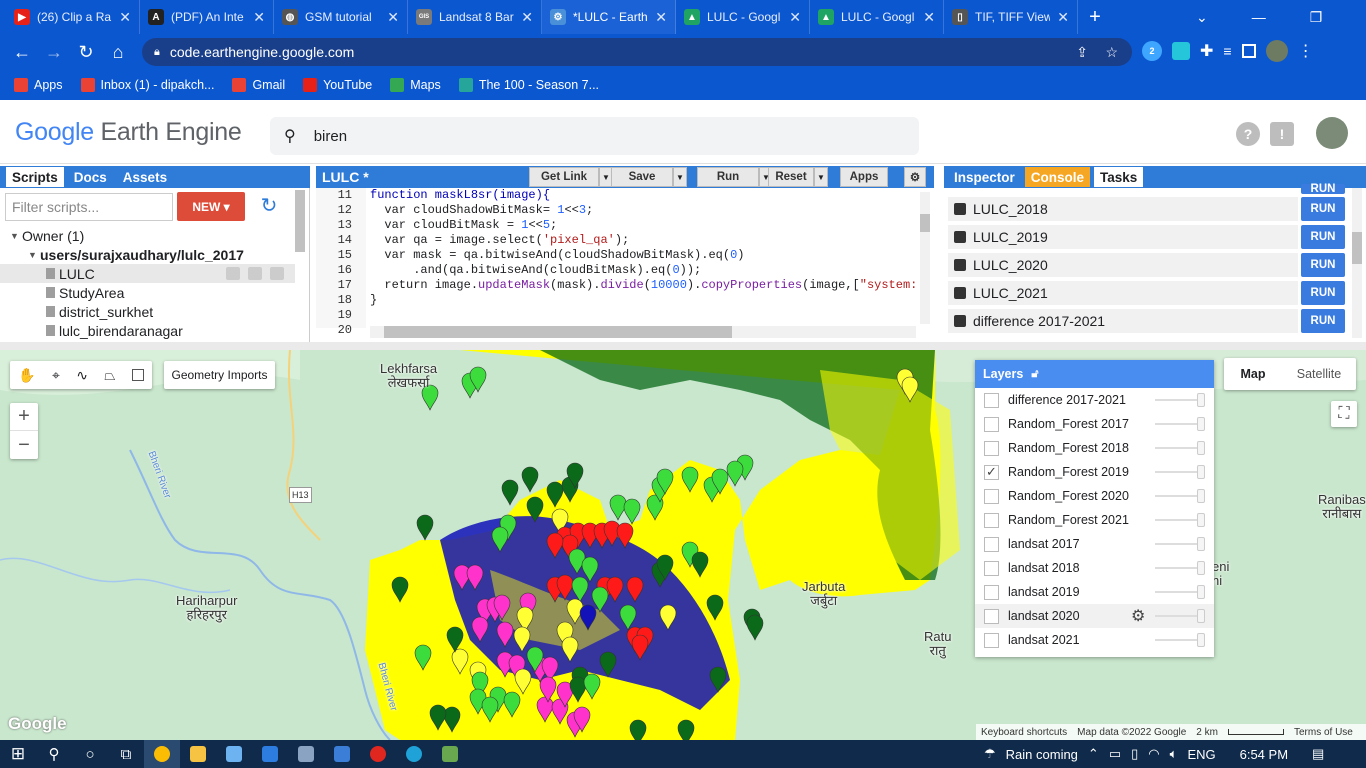 The width and height of the screenshot is (1366, 768). I want to click on layer-row: landsat 2018, so click(1094, 568).